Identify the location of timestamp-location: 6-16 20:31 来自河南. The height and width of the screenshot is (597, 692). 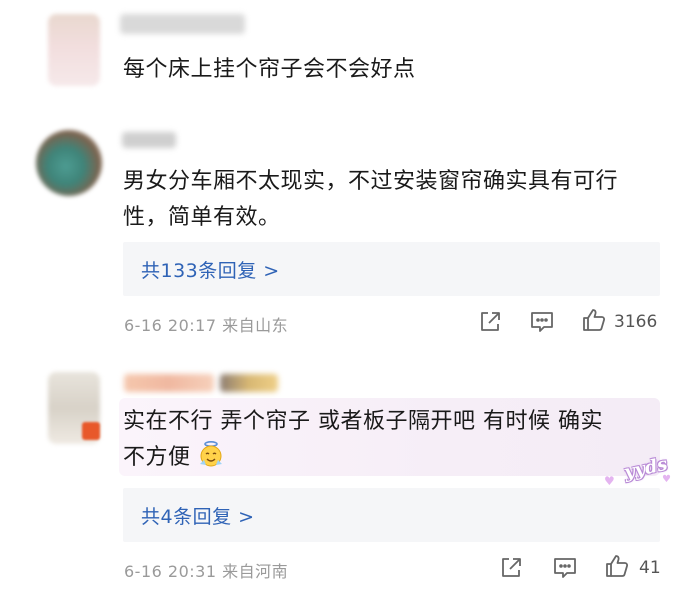
(206, 571).